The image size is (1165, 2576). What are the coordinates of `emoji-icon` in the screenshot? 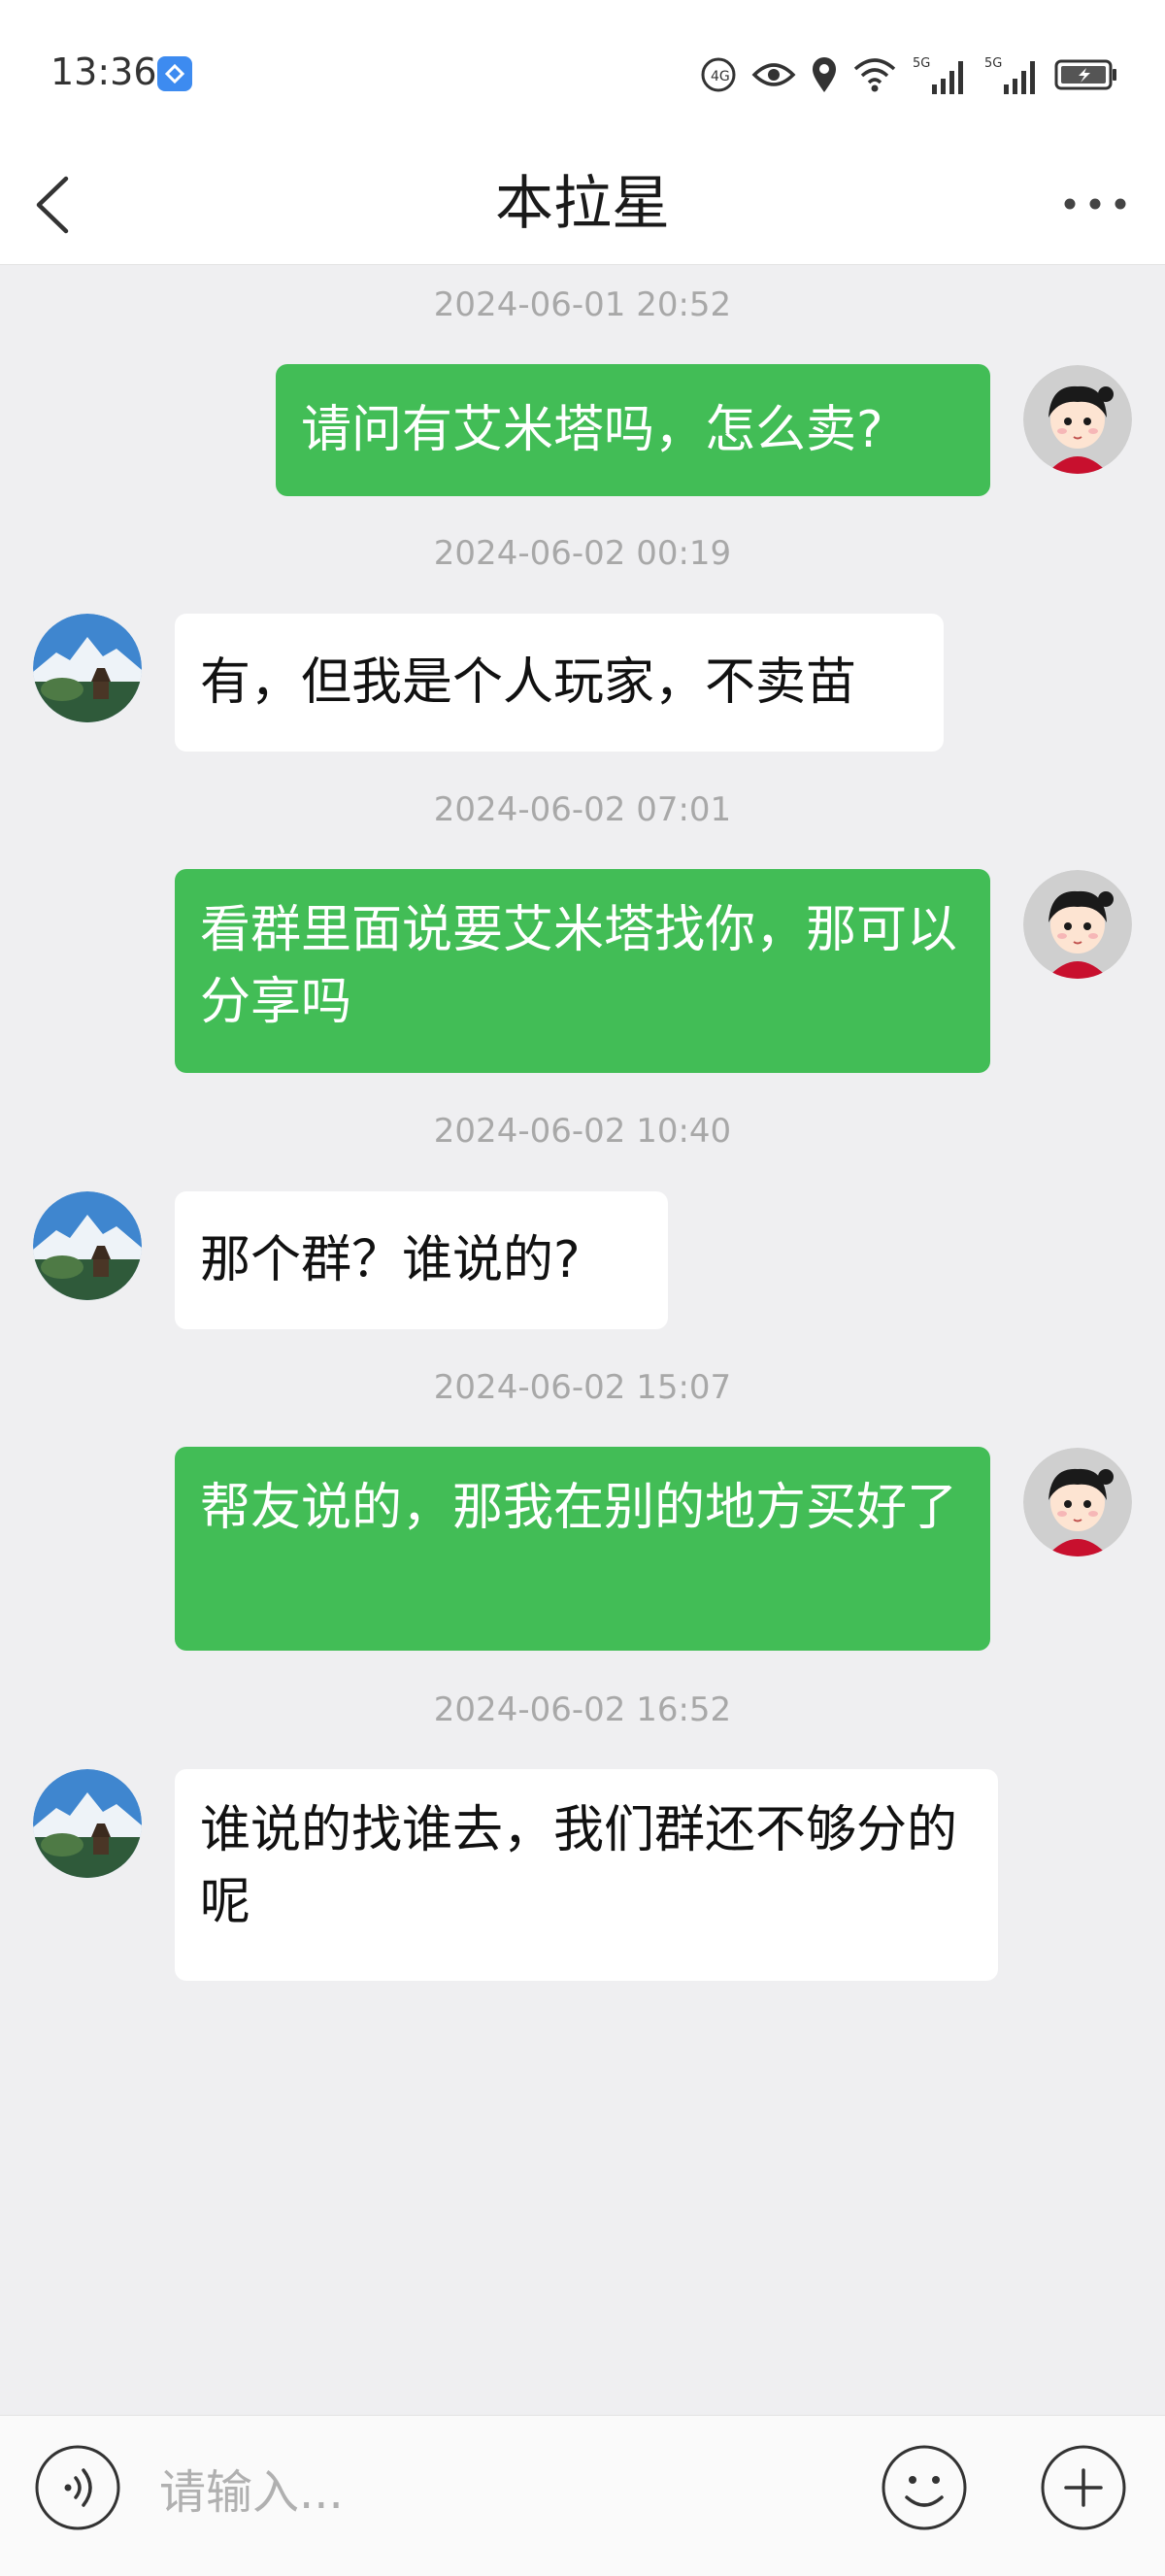 It's located at (924, 2487).